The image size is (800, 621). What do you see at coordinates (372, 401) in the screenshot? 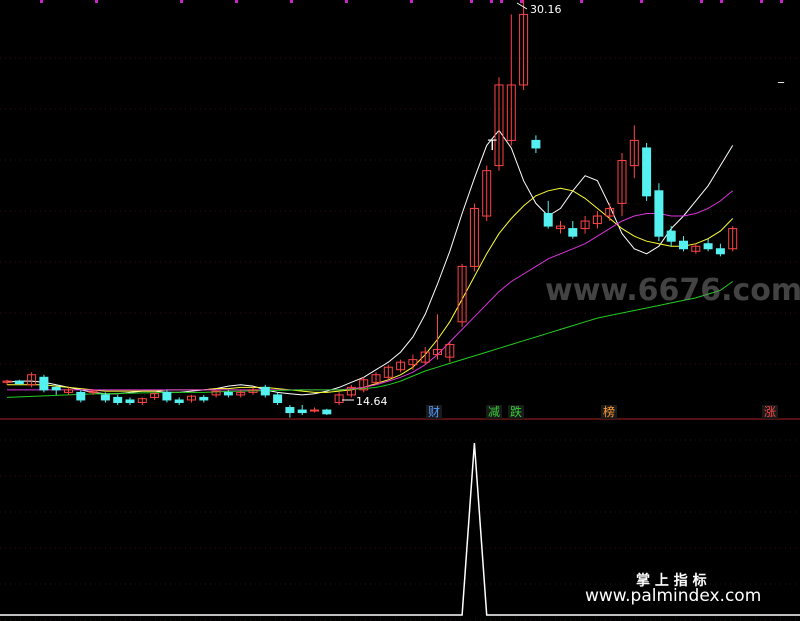
I see `low-price-label: 14.64` at bounding box center [372, 401].